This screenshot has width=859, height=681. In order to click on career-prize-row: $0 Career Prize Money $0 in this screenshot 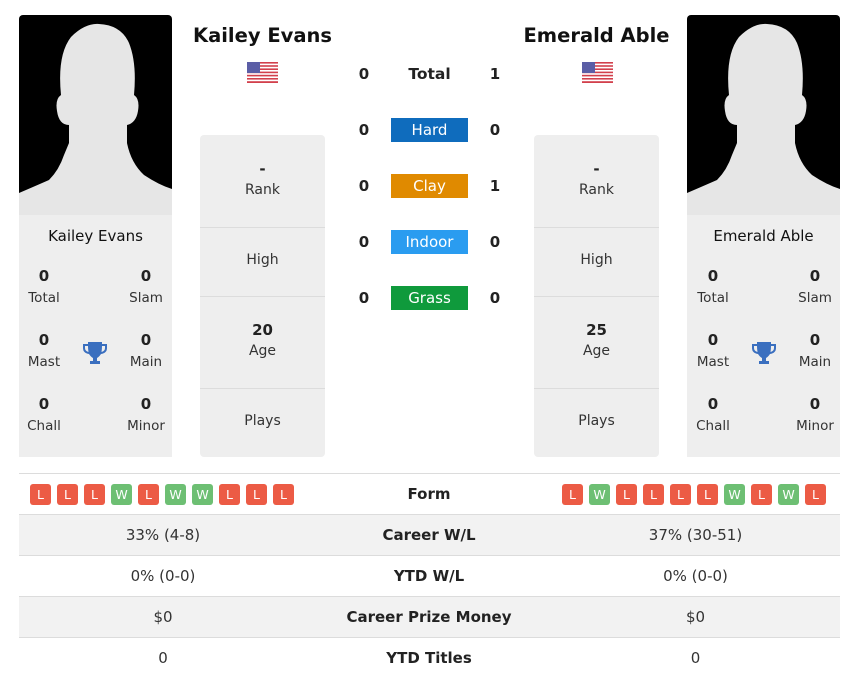, I will do `click(429, 617)`.